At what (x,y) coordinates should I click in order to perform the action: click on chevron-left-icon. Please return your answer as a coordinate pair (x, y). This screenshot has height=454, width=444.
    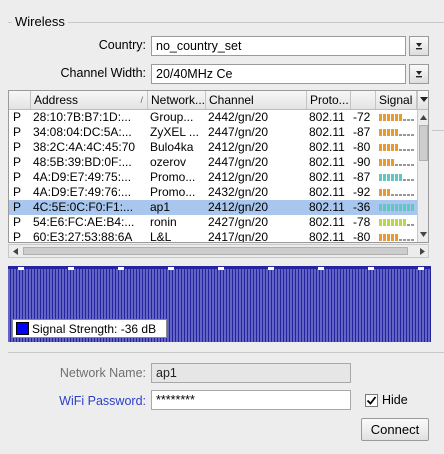
    Looking at the image, I should click on (15, 251).